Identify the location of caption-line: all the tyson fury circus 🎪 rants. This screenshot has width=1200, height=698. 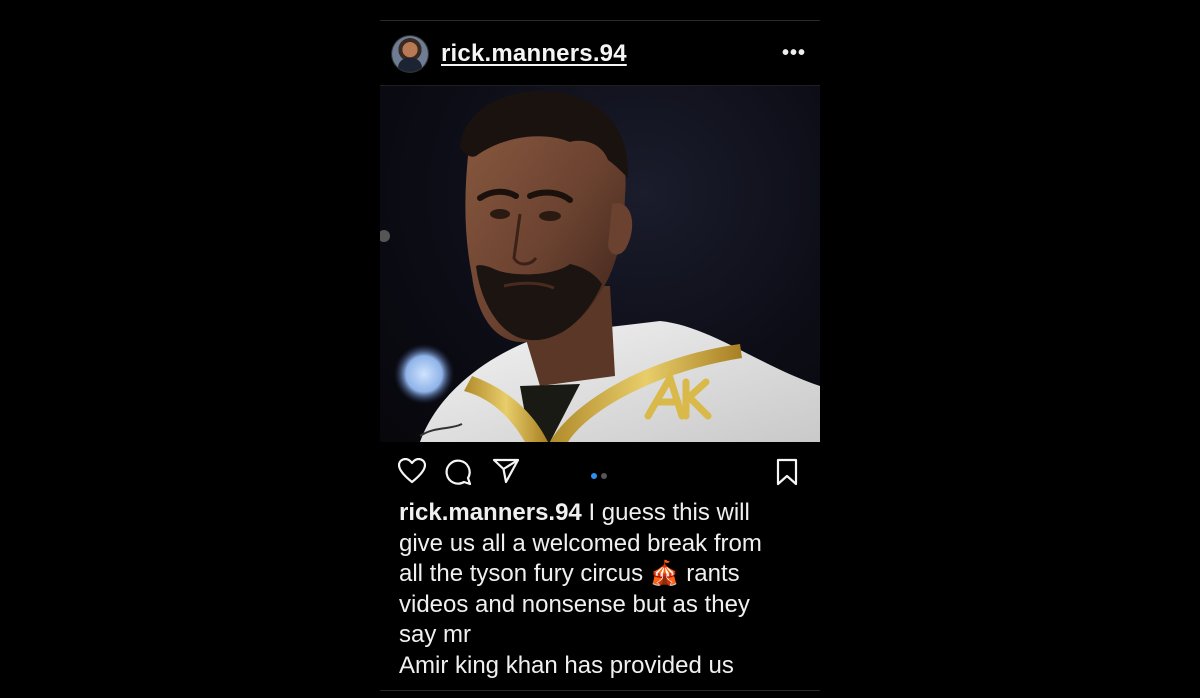
(569, 573).